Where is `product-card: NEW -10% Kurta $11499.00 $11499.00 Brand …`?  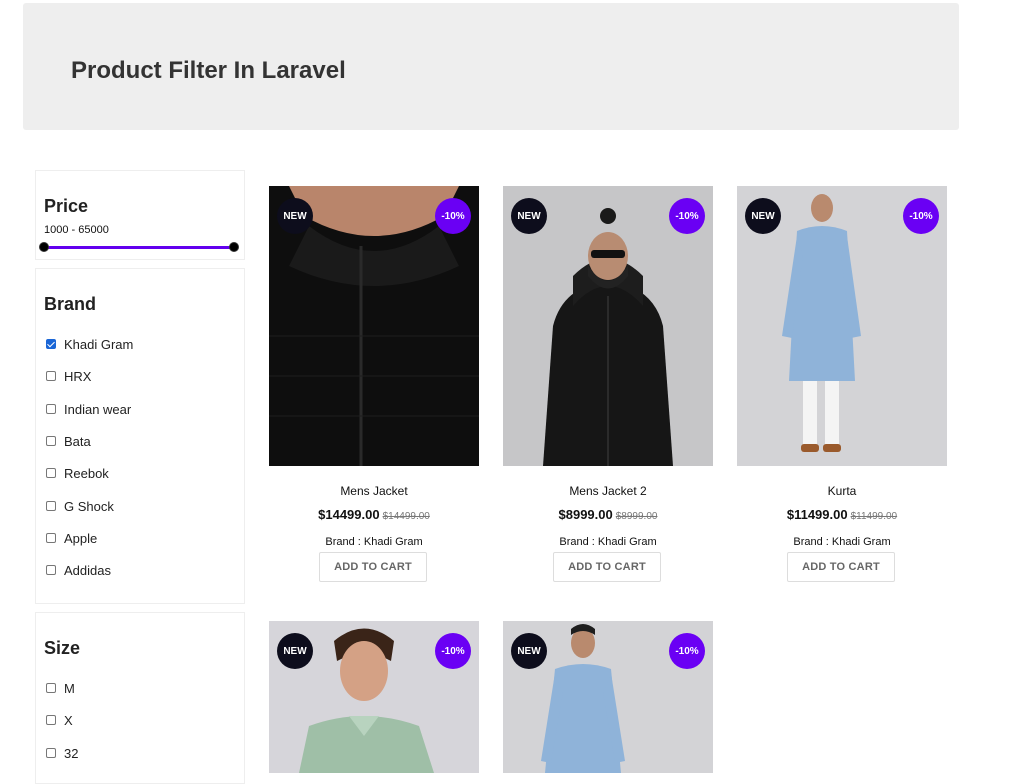 product-card: NEW -10% Kurta $11499.00 $11499.00 Brand … is located at coordinates (842, 391).